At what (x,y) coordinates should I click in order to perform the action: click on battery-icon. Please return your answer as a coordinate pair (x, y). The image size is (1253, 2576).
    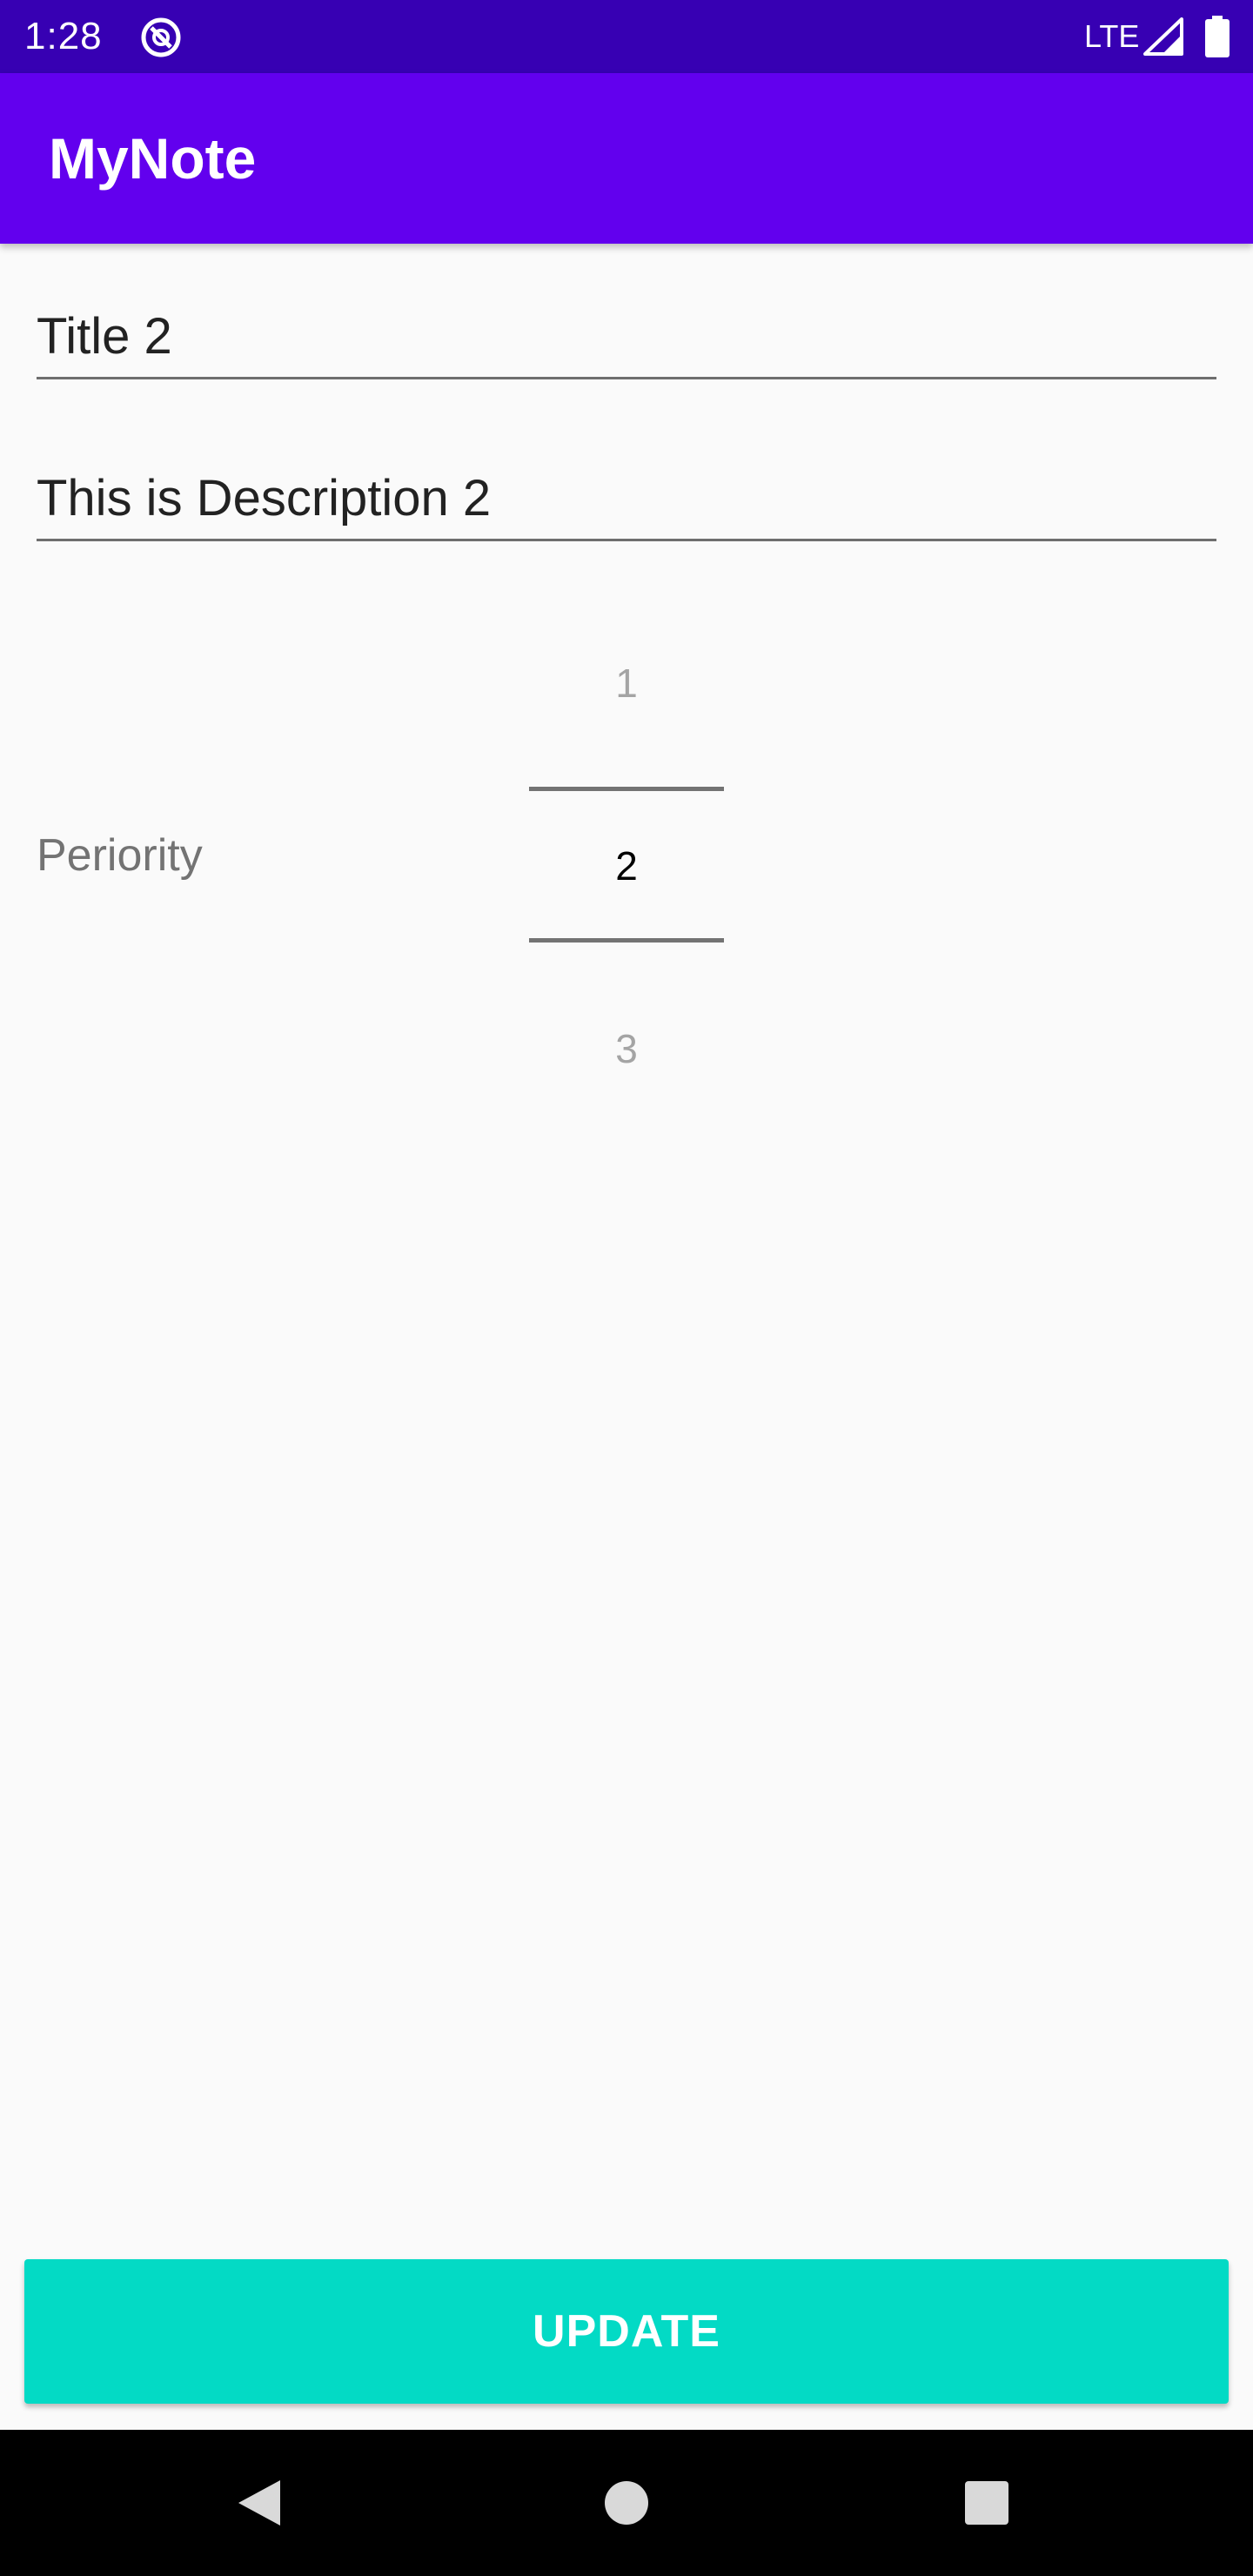
    Looking at the image, I should click on (1217, 37).